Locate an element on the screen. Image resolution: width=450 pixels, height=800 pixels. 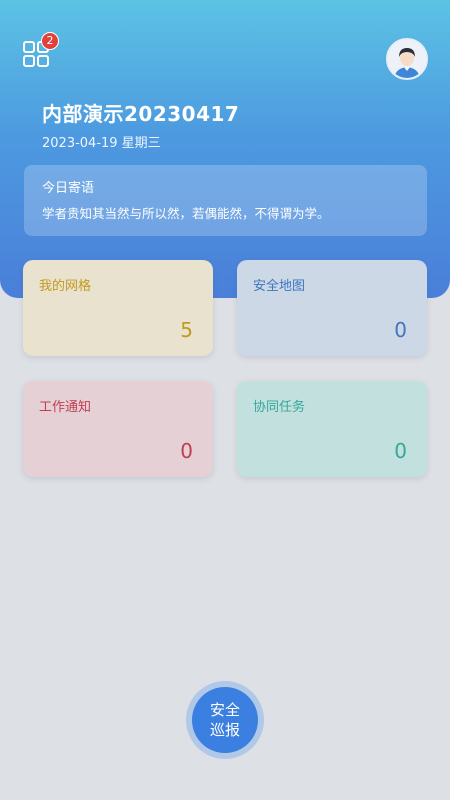
tile-safety-map: 安全地图 0 is located at coordinates (332, 308).